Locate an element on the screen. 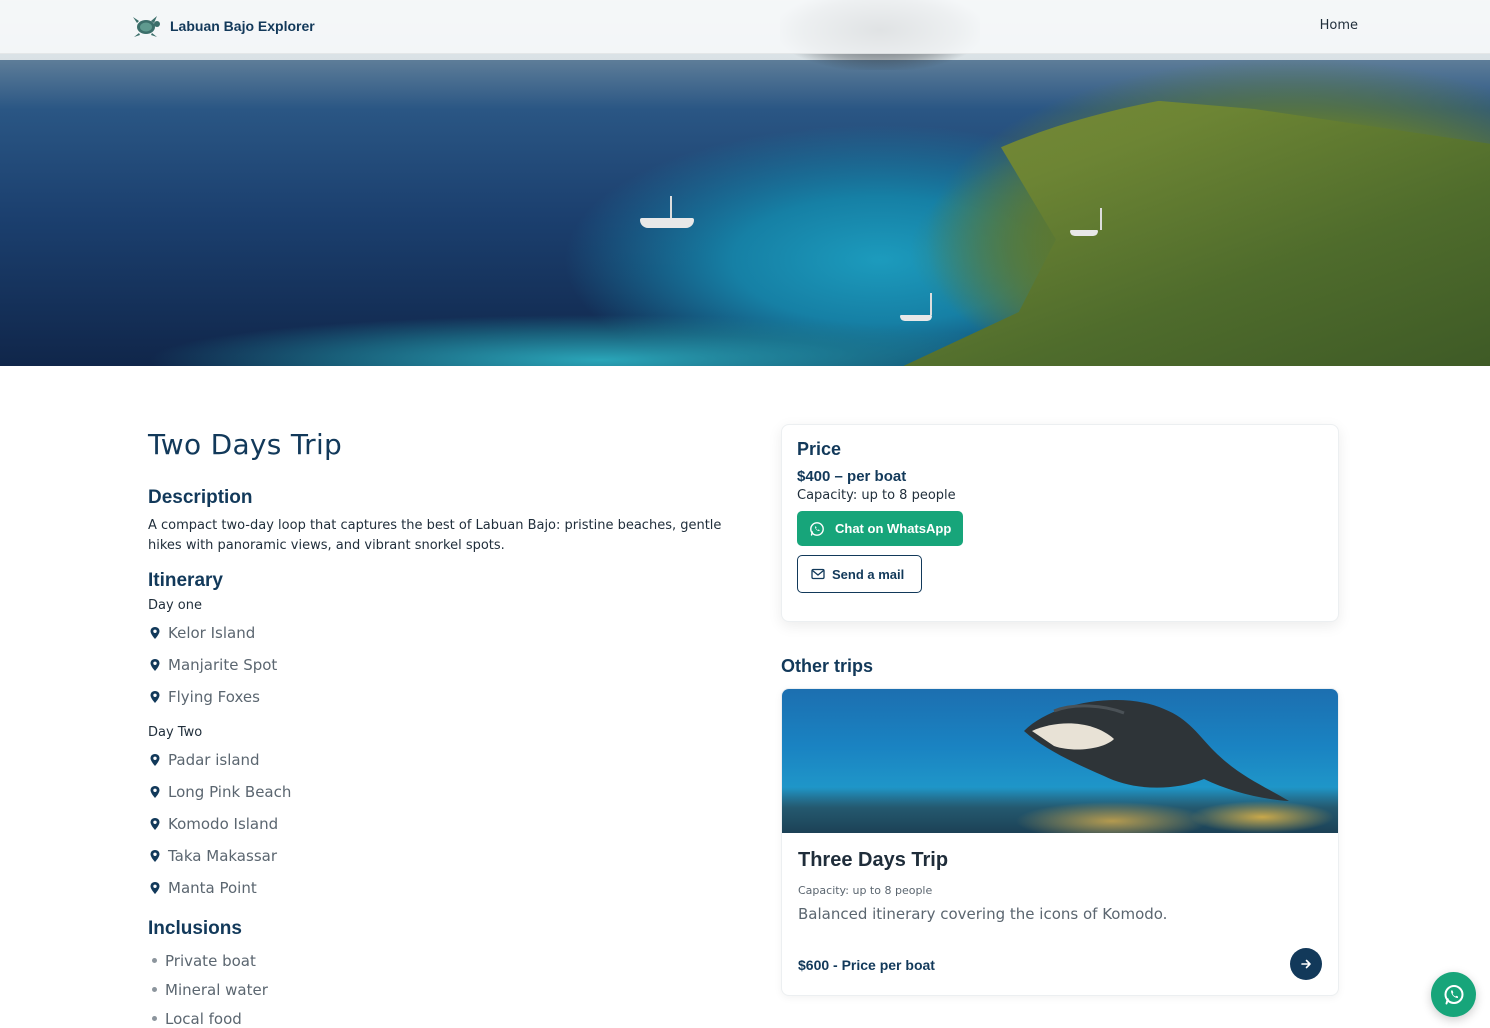  list-item: Manta Point is located at coordinates (453, 888).